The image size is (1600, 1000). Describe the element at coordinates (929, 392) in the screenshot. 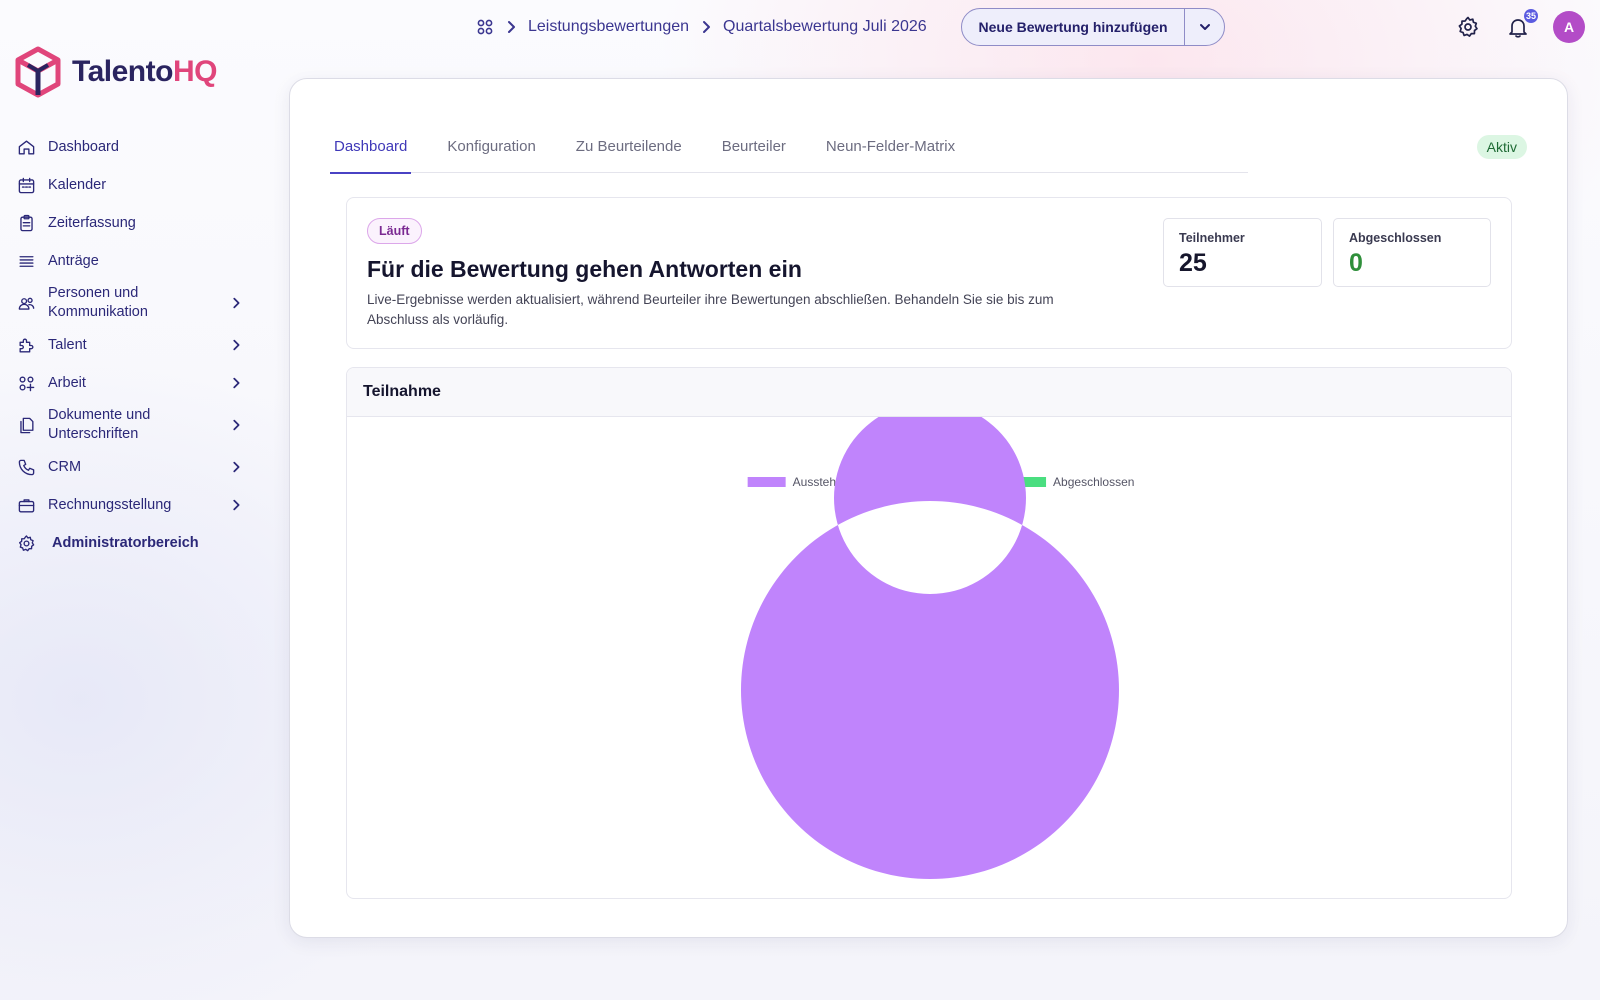

I see `participation-header: Teilnahme` at that location.